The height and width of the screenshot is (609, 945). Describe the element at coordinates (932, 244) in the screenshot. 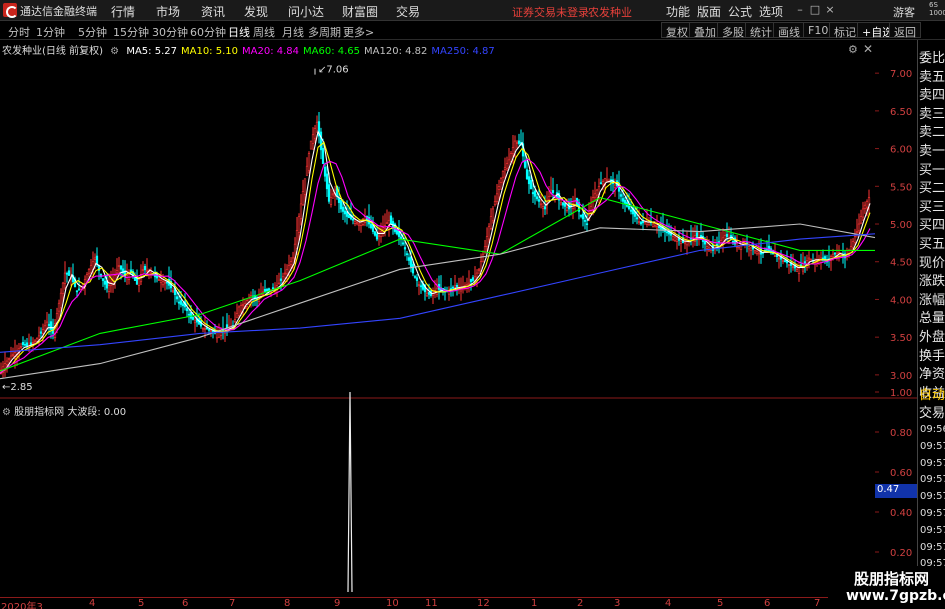

I see `quote-field-label: 买五` at that location.